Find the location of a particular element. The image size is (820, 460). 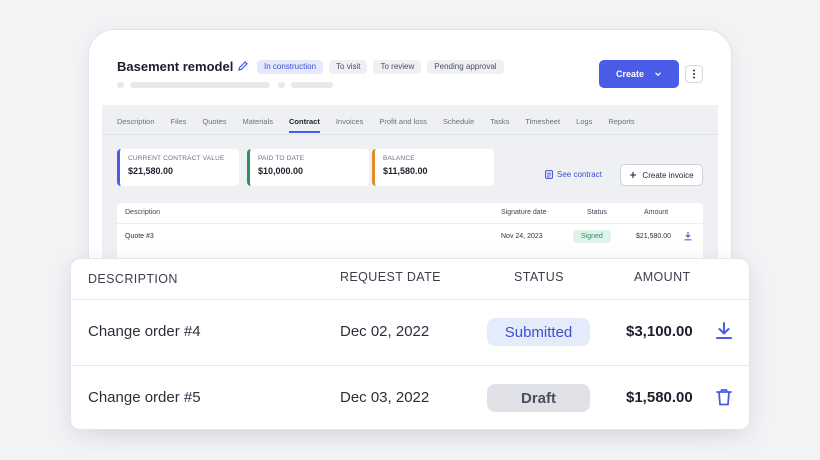

tab-reports: Reports is located at coordinates (621, 125).